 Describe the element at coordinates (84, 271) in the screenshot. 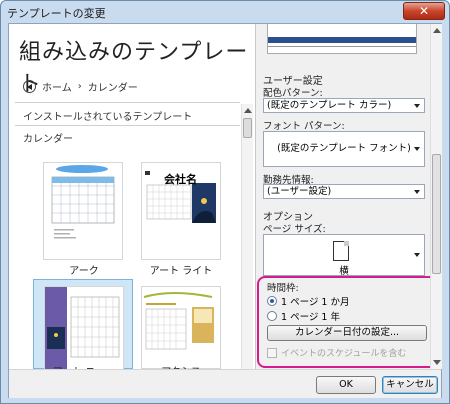

I see `template-label: アーク` at that location.